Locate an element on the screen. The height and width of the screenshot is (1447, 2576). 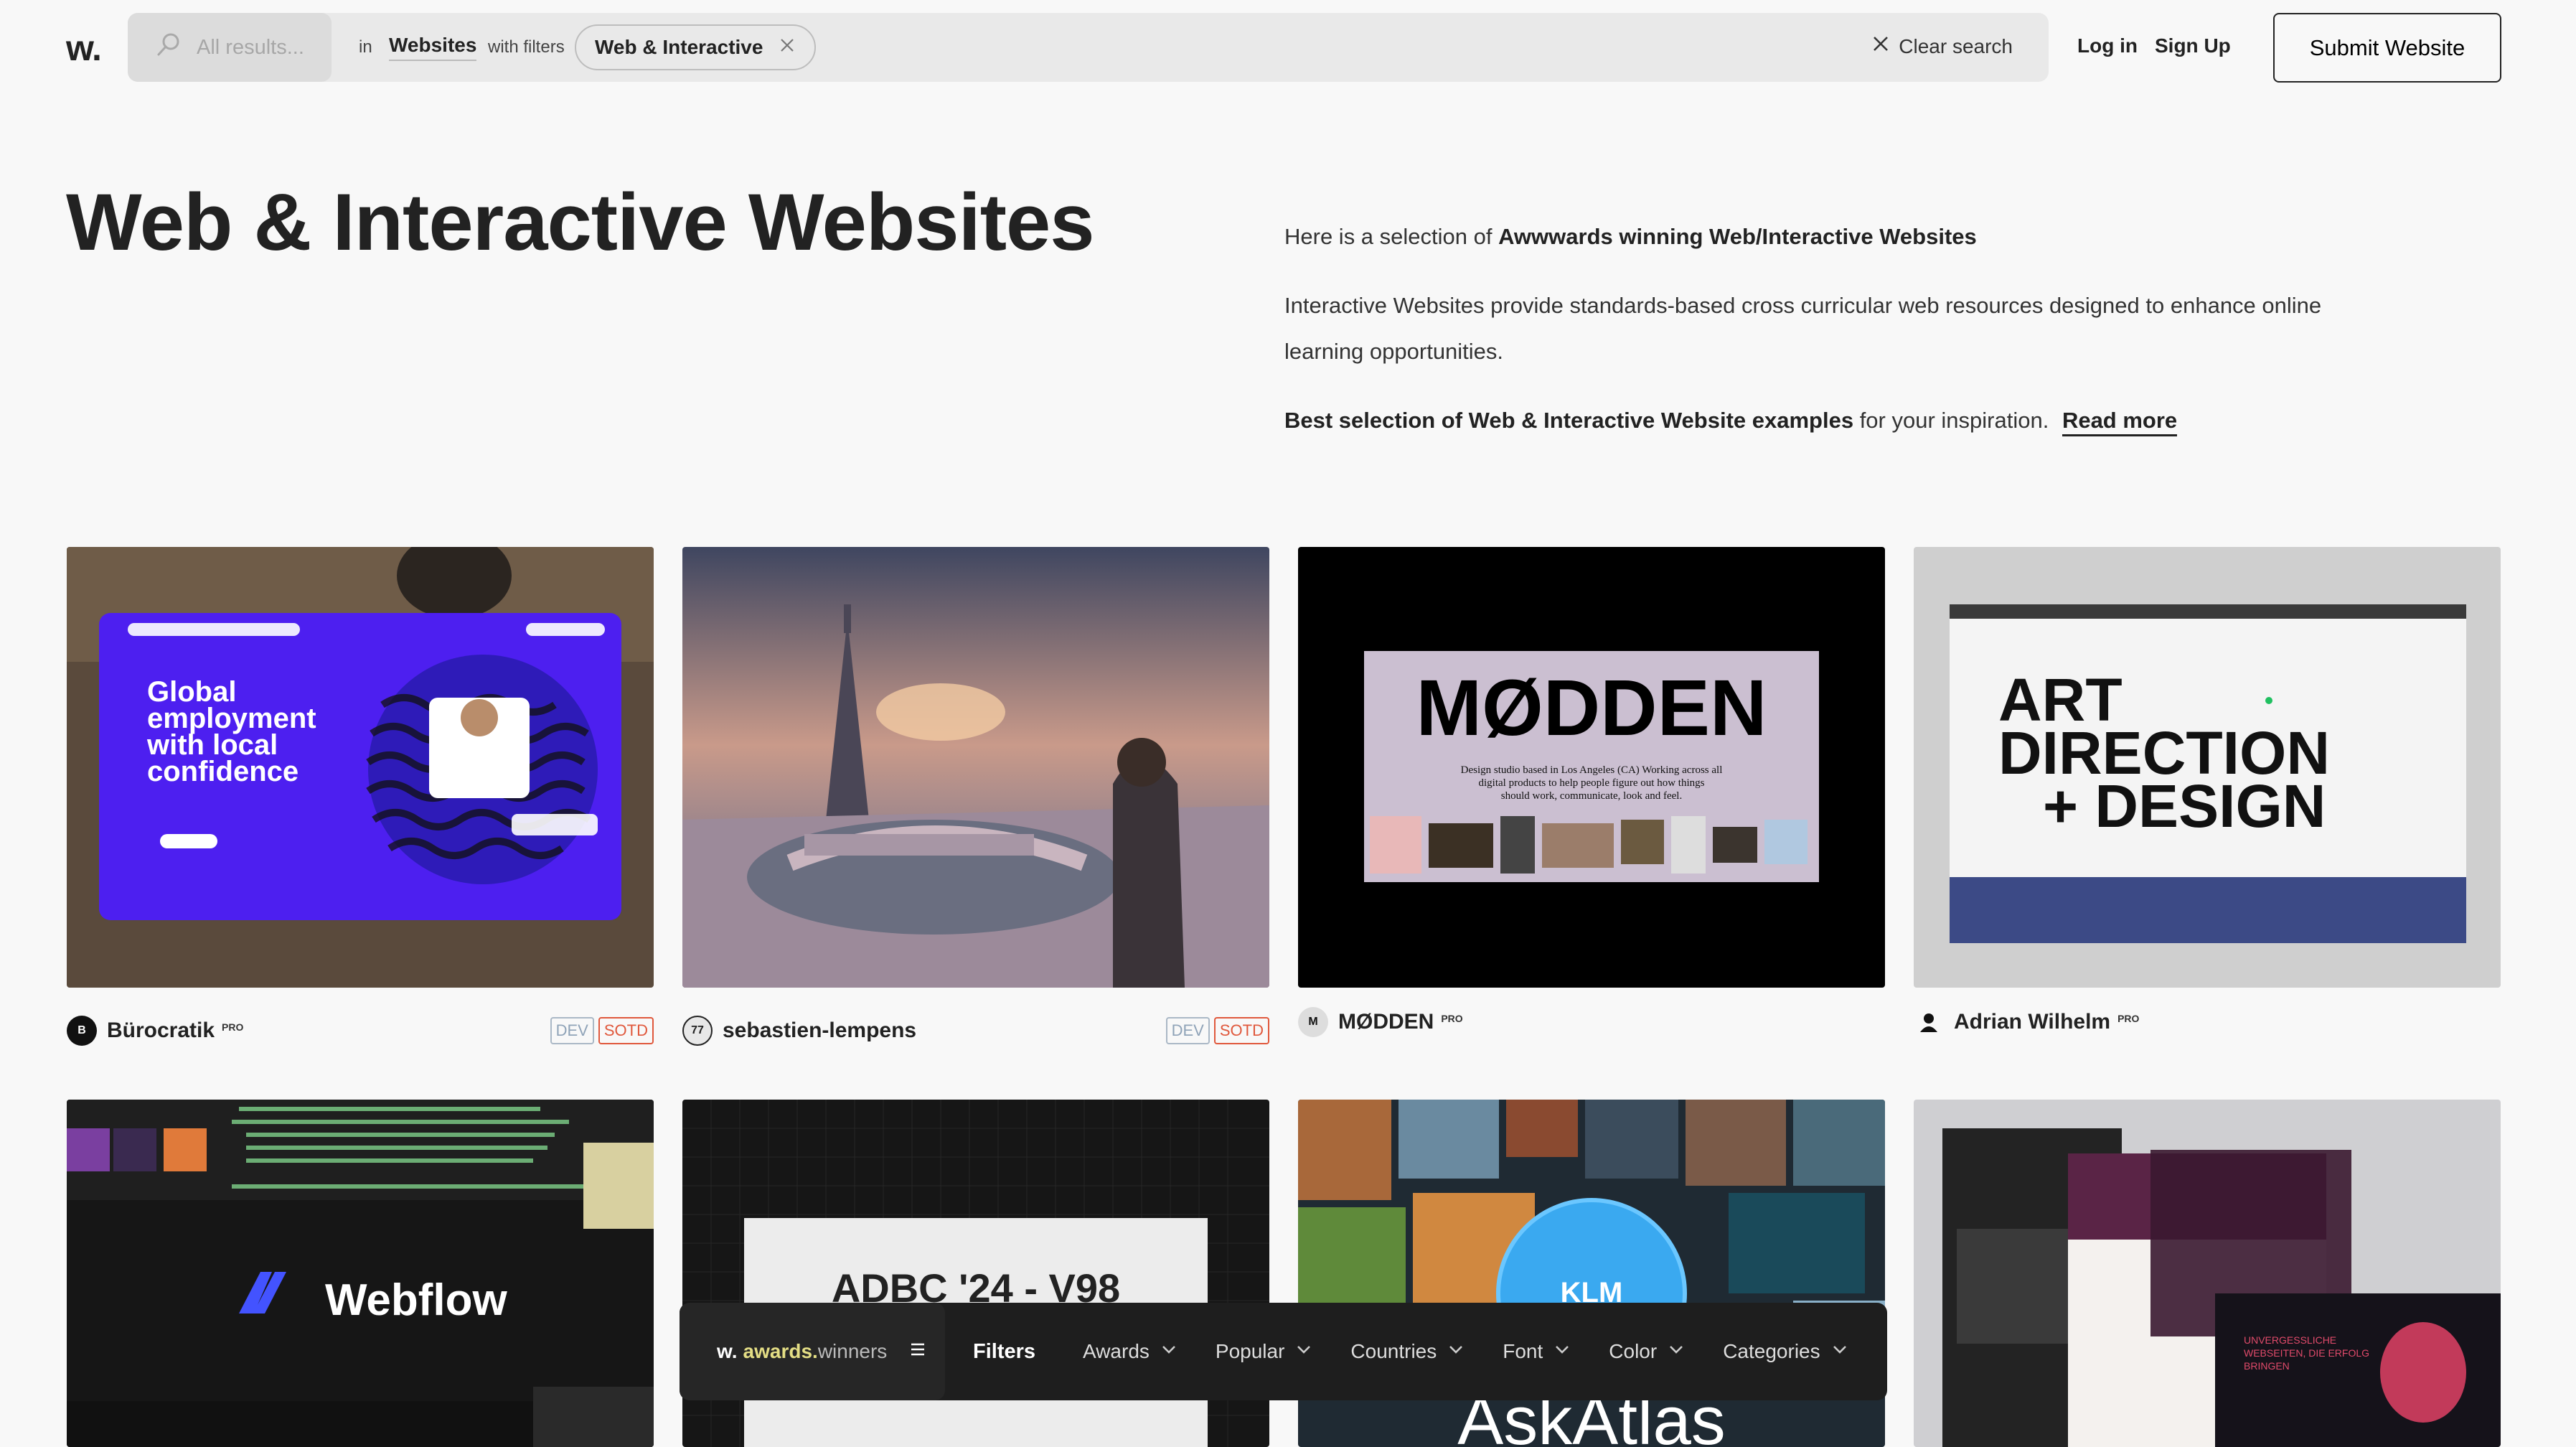
site-thumbnail: Webflow is located at coordinates (360, 1273).